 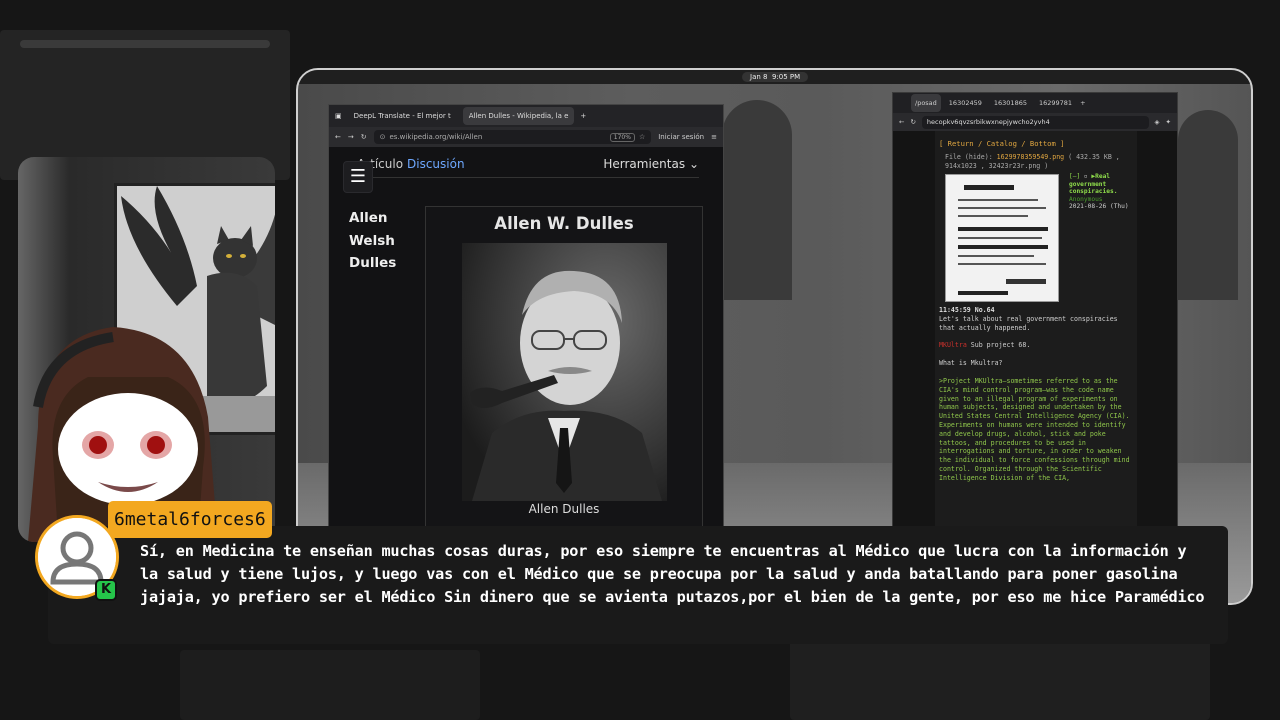 I want to click on flag-detail: Sub project 68., so click(x=1000, y=345).